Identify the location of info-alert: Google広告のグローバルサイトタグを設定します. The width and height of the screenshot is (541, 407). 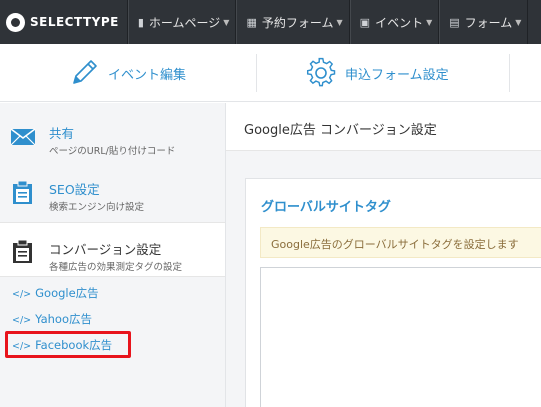
(400, 242).